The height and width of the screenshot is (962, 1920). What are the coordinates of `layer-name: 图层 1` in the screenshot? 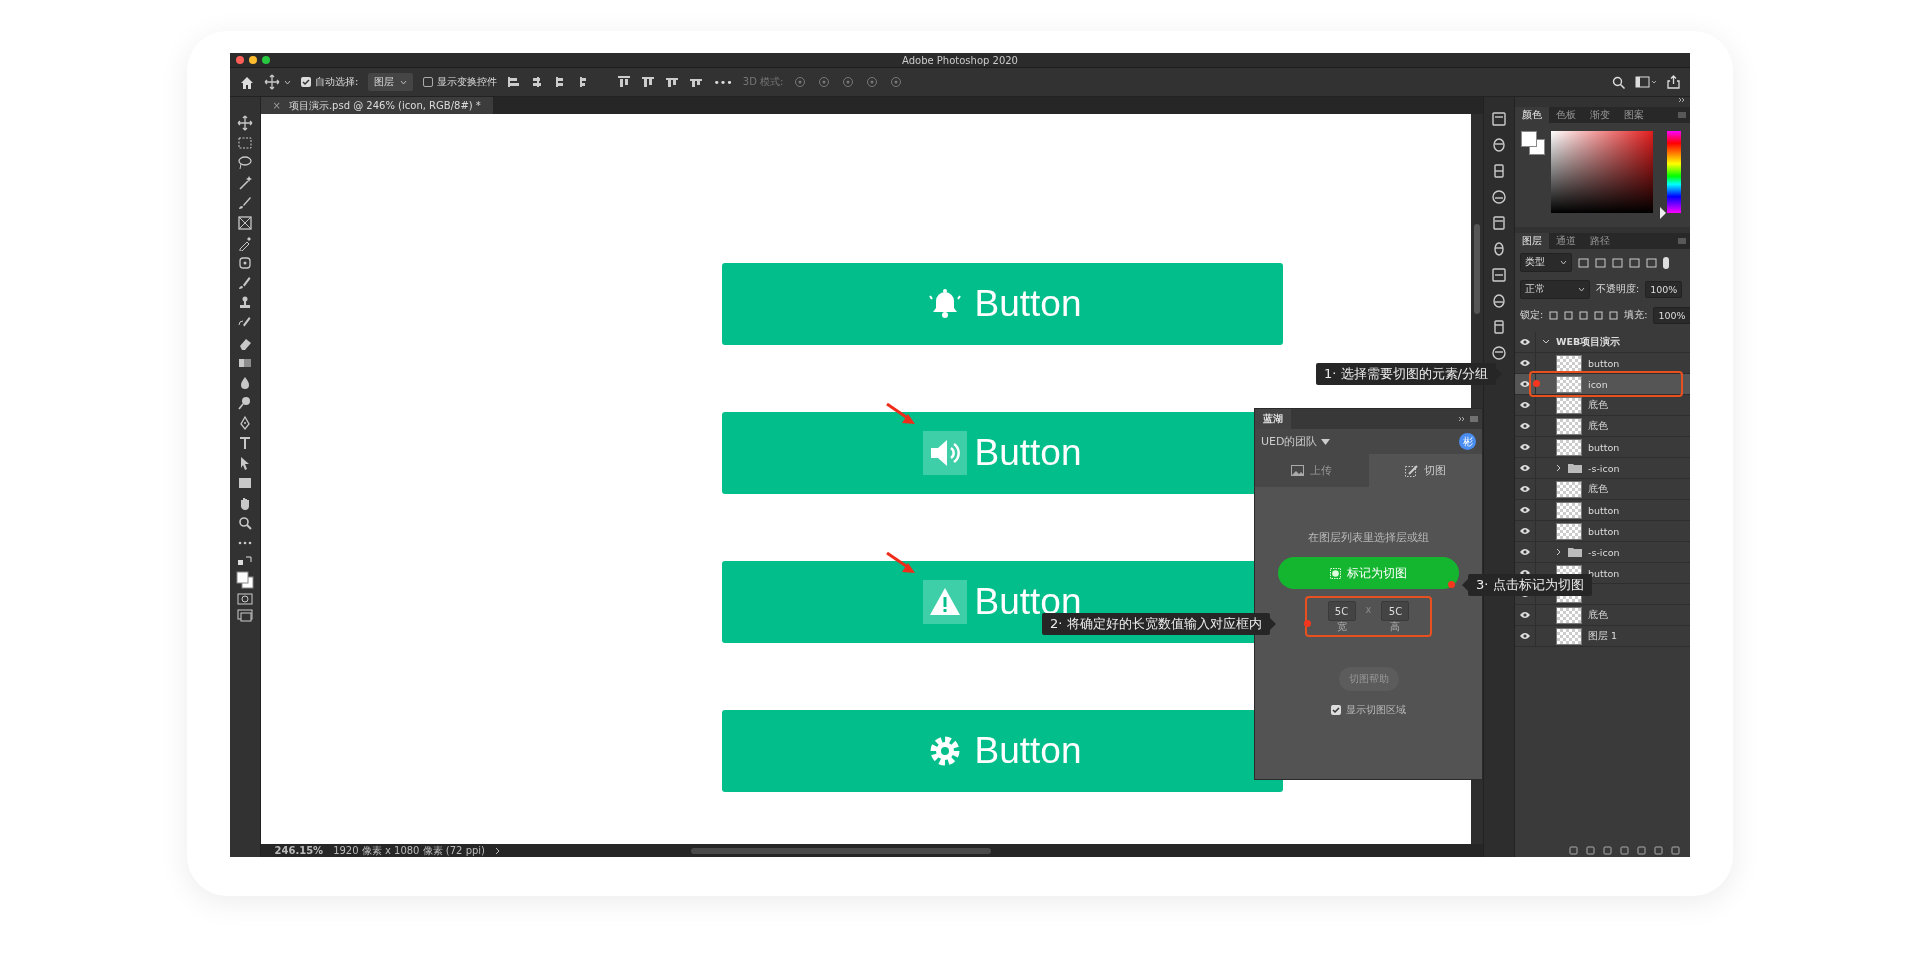 It's located at (1603, 636).